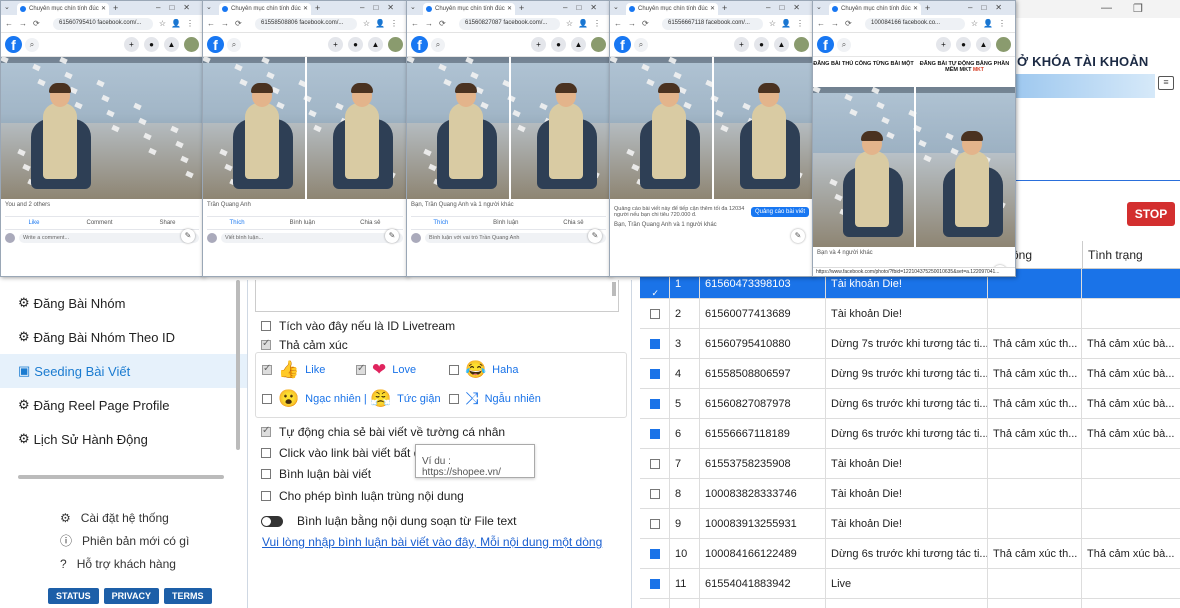 The width and height of the screenshot is (1180, 608). I want to click on share-checkbox, so click(266, 431).